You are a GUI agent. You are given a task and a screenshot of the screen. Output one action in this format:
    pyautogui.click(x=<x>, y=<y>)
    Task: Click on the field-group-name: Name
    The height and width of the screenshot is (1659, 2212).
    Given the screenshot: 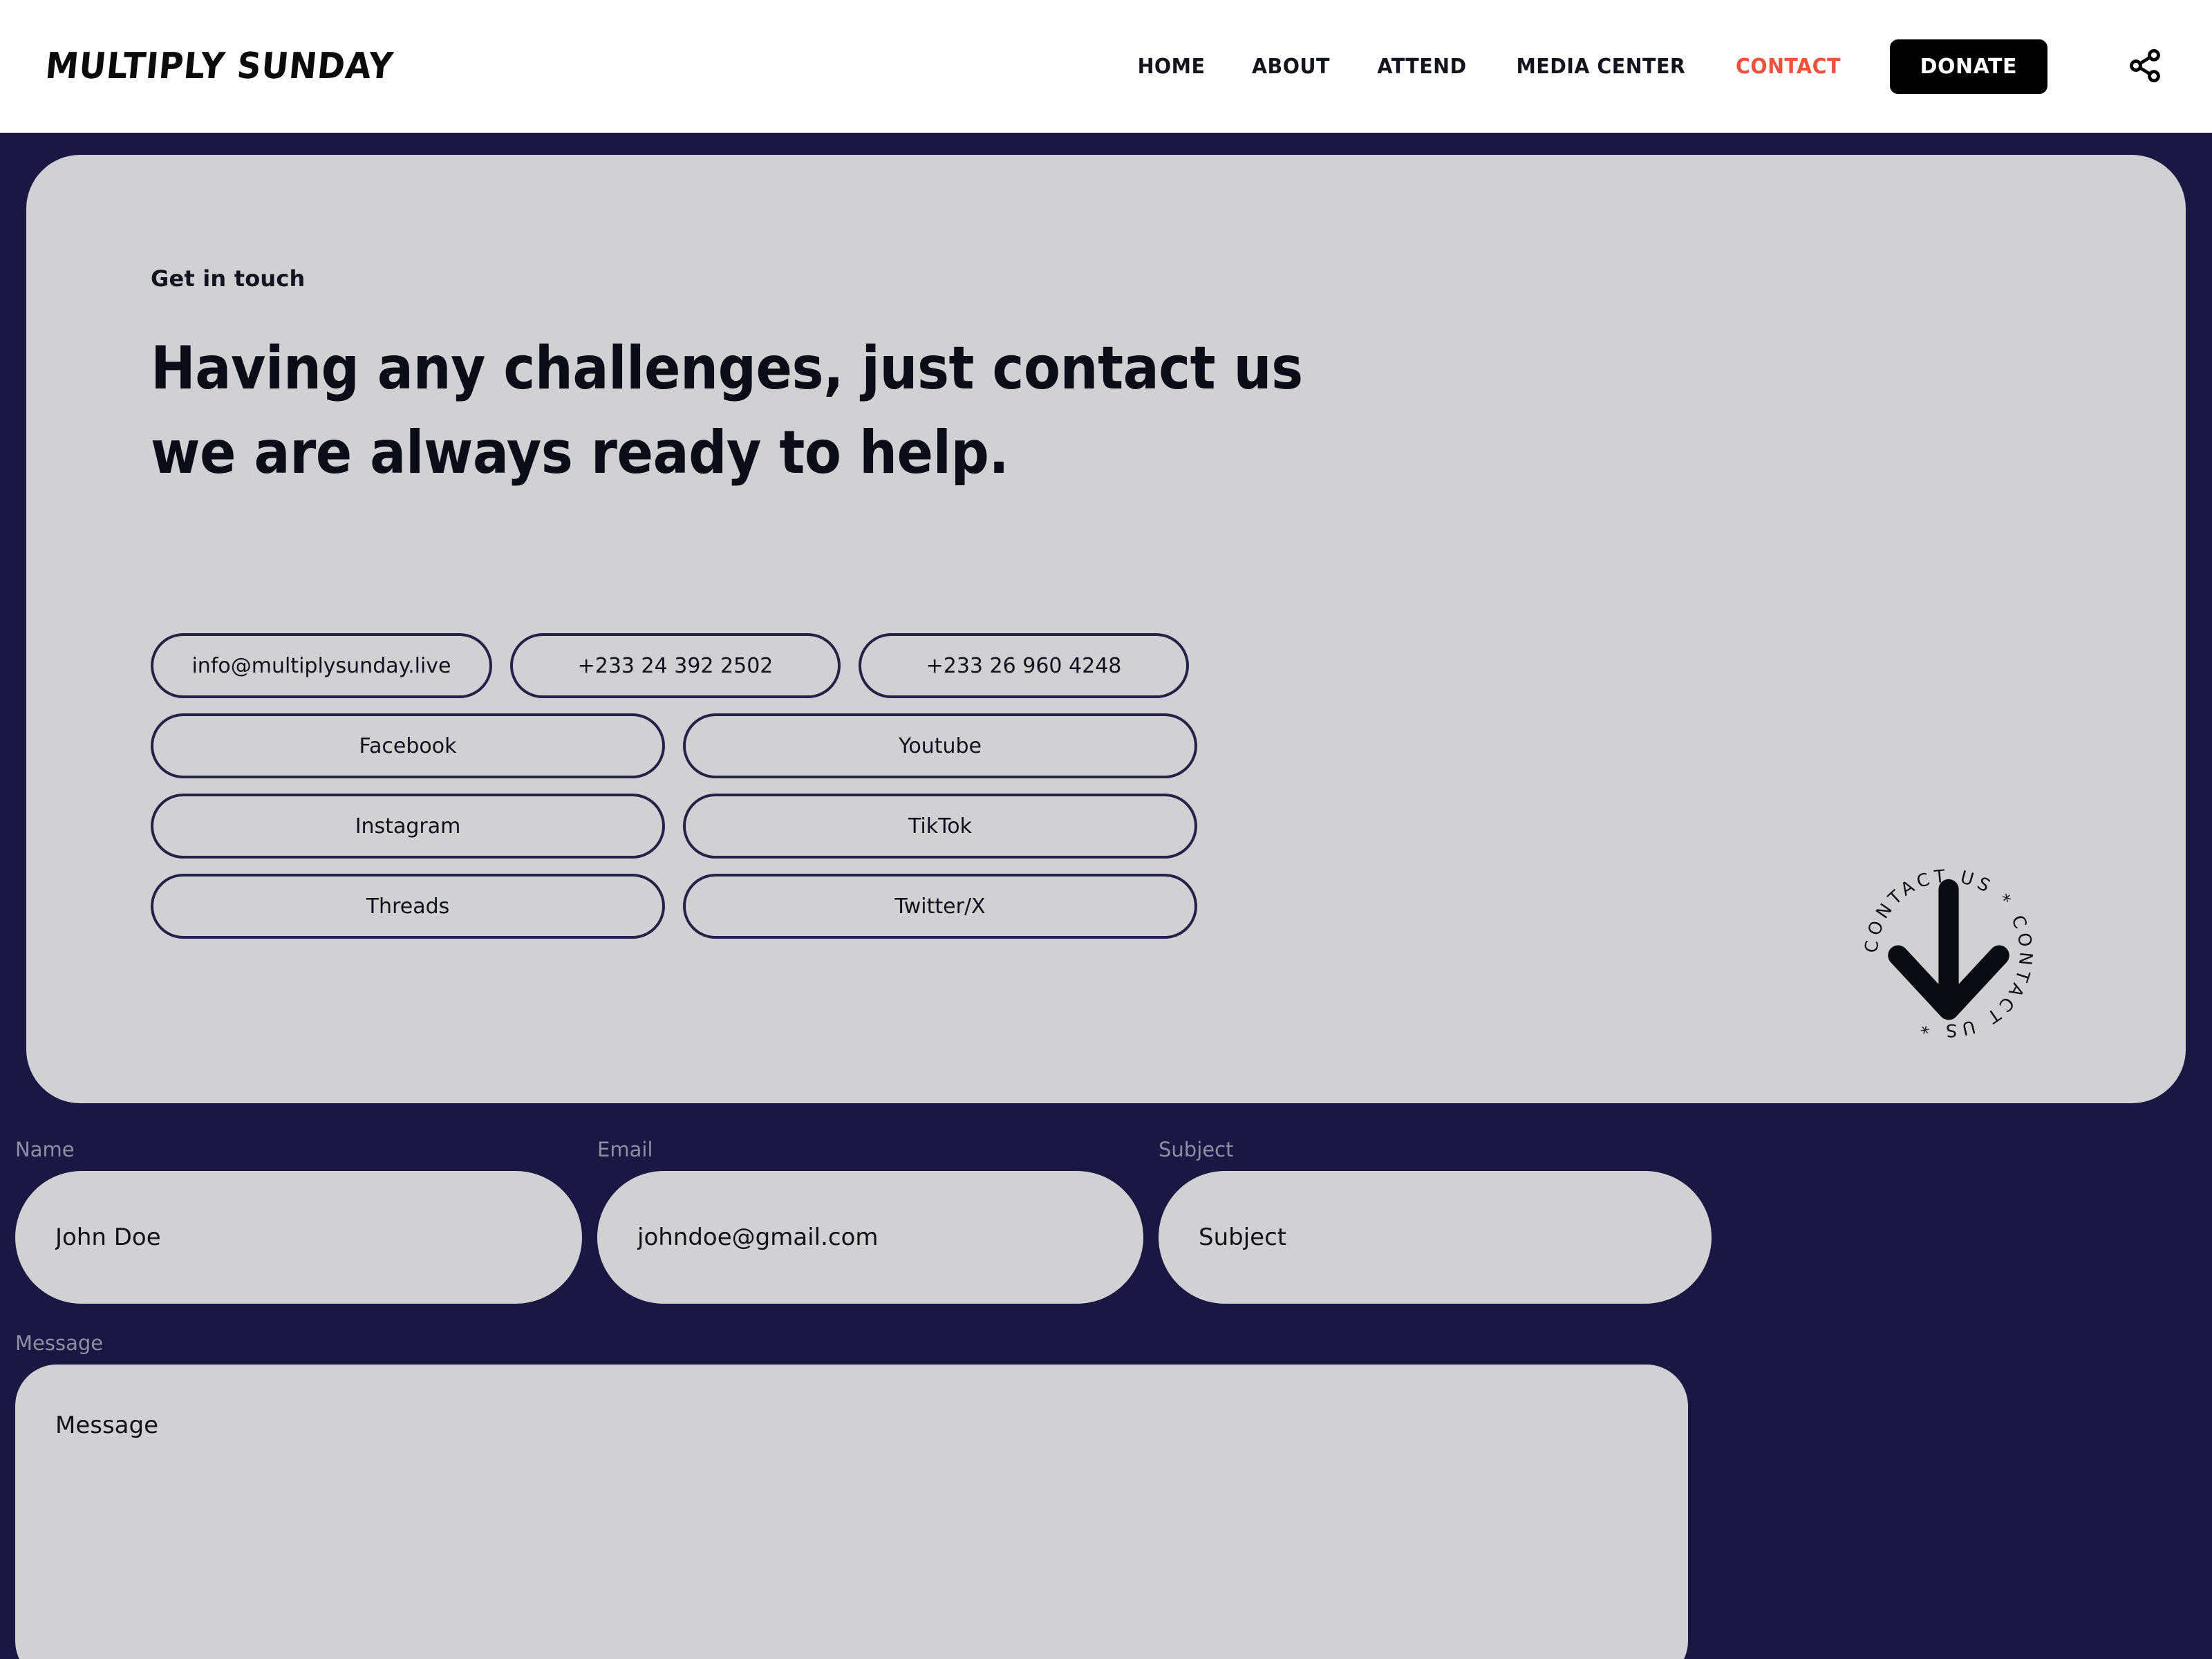 What is the action you would take?
    pyautogui.click(x=298, y=1221)
    